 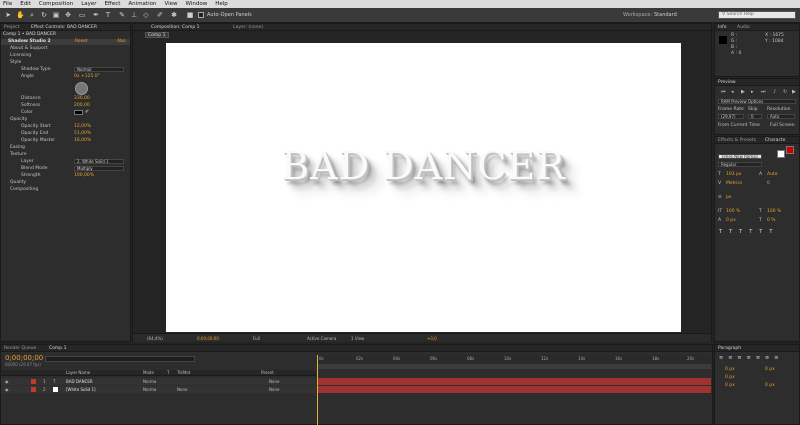 What do you see at coordinates (11, 27) in the screenshot?
I see `tab-project: Project` at bounding box center [11, 27].